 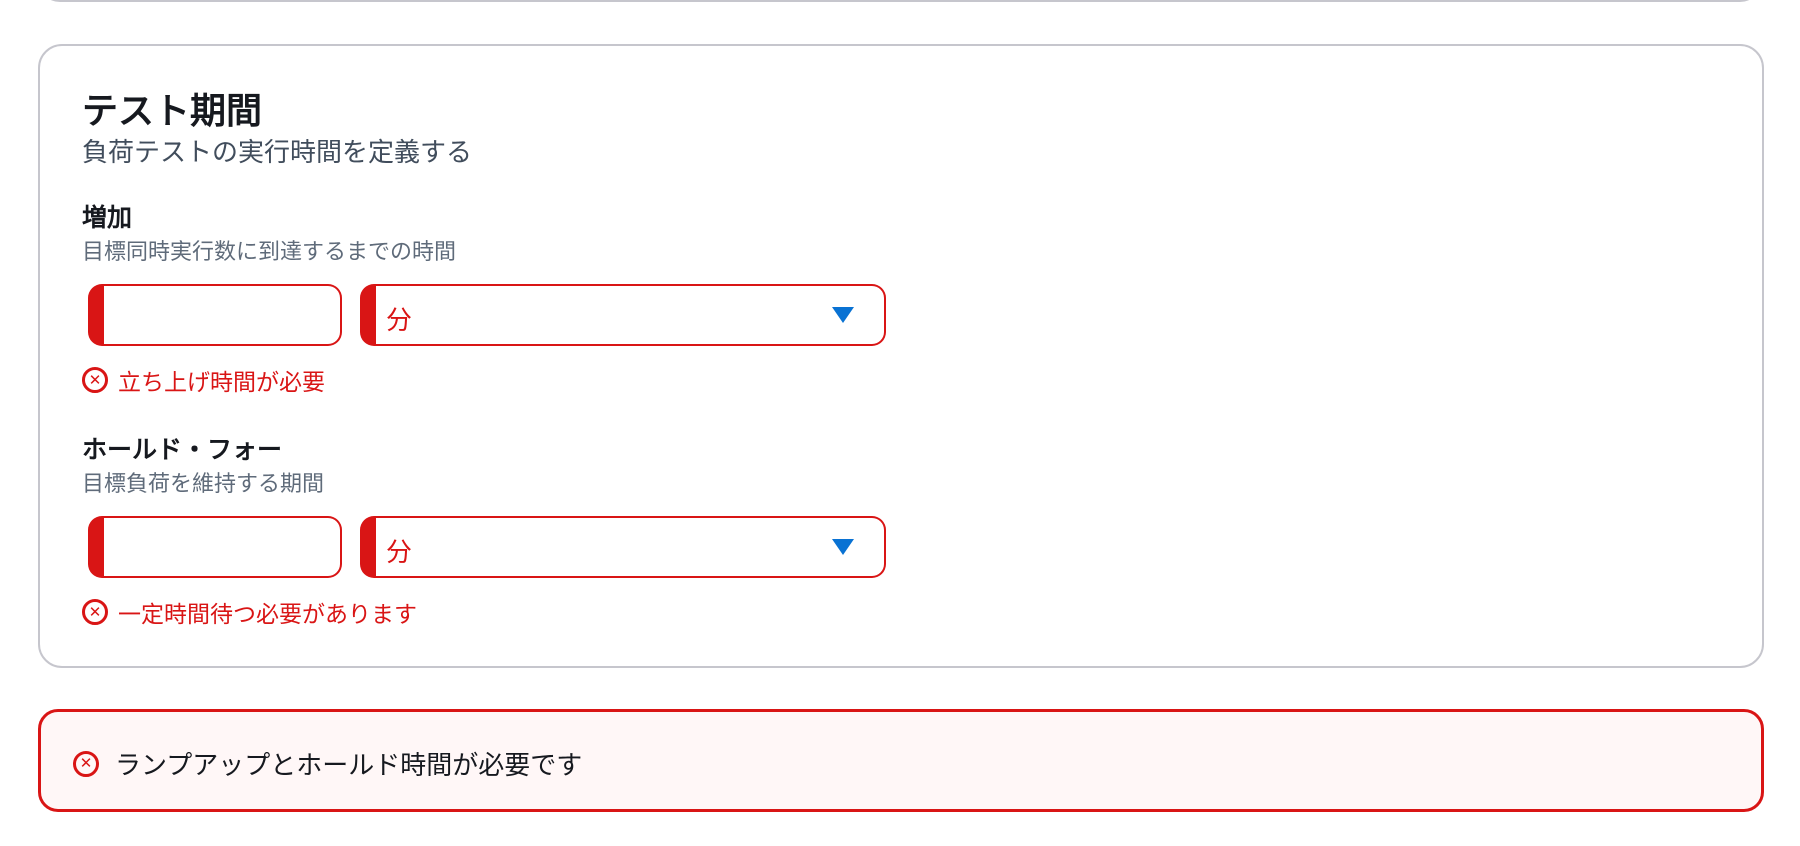 I want to click on alert-content: ✕ ランプアップとホールド時間が必要です, so click(x=327, y=763).